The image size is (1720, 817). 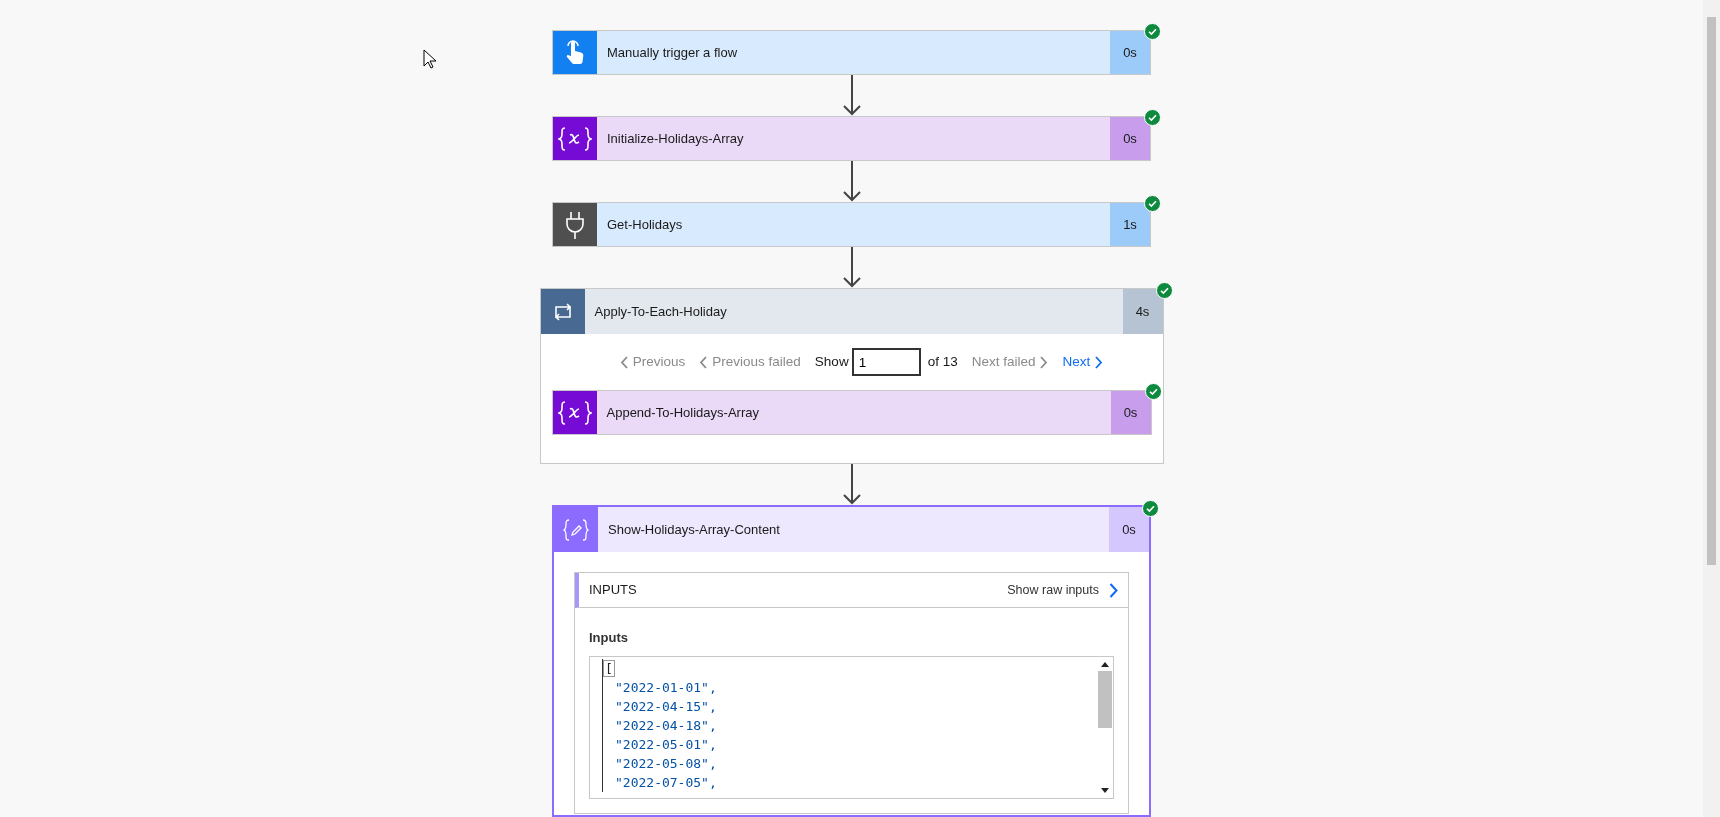 I want to click on code-viewer: [ "2022-01-01", "2022-04-15", "2022-04-18", "2022-05-01", "2022-05-08", "2022-07-05",, so click(x=851, y=727).